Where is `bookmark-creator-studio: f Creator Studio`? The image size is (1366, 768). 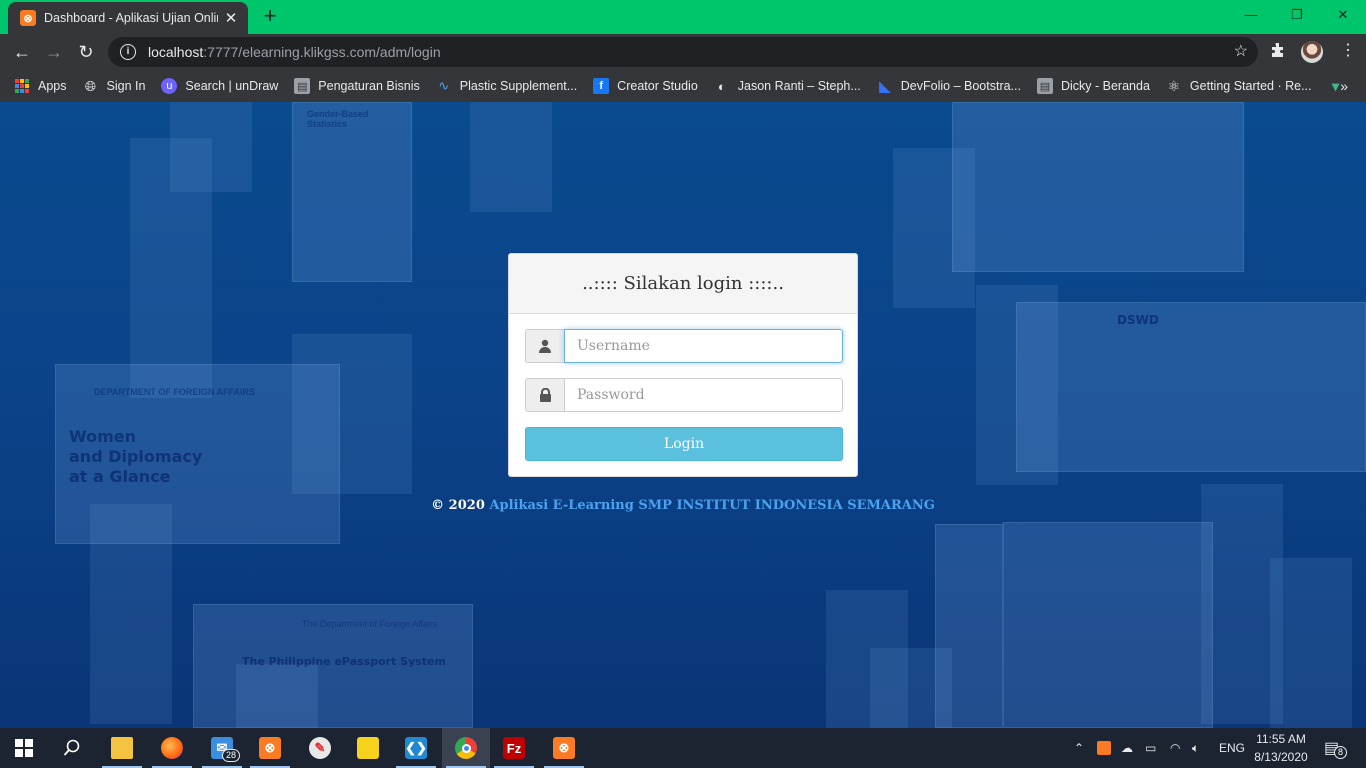 bookmark-creator-studio: f Creator Studio is located at coordinates (645, 86).